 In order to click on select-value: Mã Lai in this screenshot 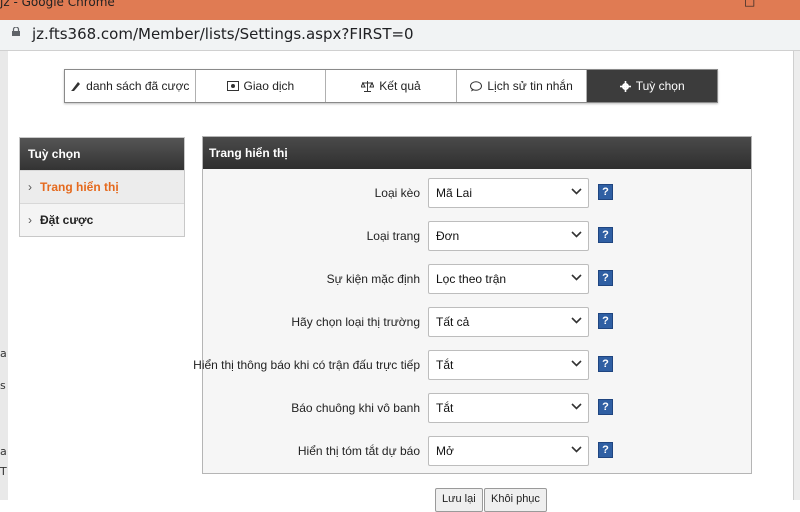, I will do `click(454, 193)`.